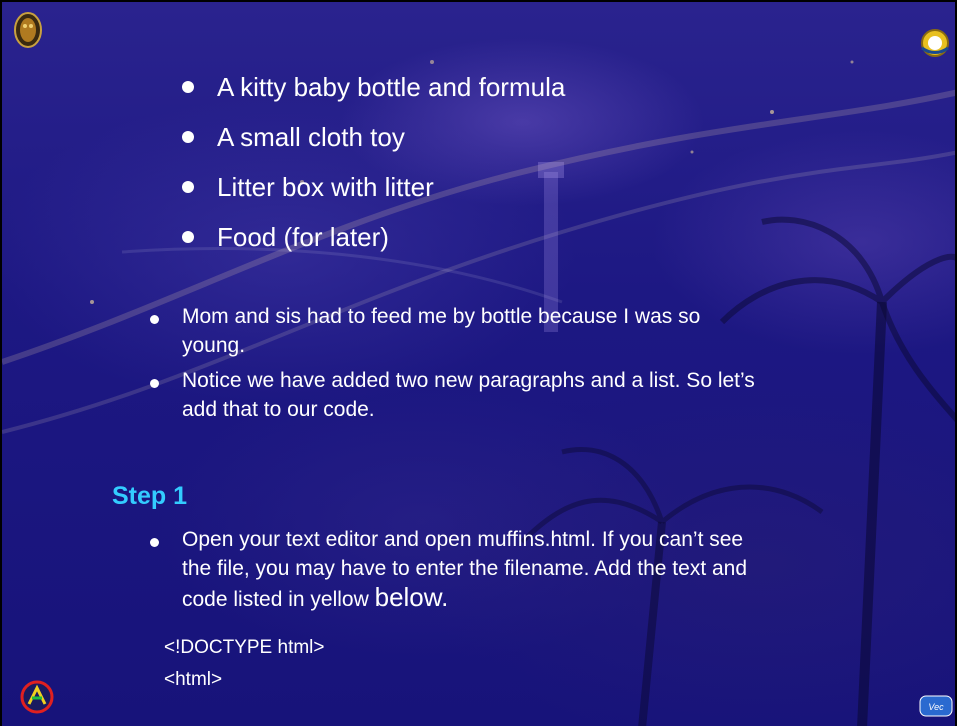  What do you see at coordinates (37, 697) in the screenshot?
I see `circular-emblem-icon` at bounding box center [37, 697].